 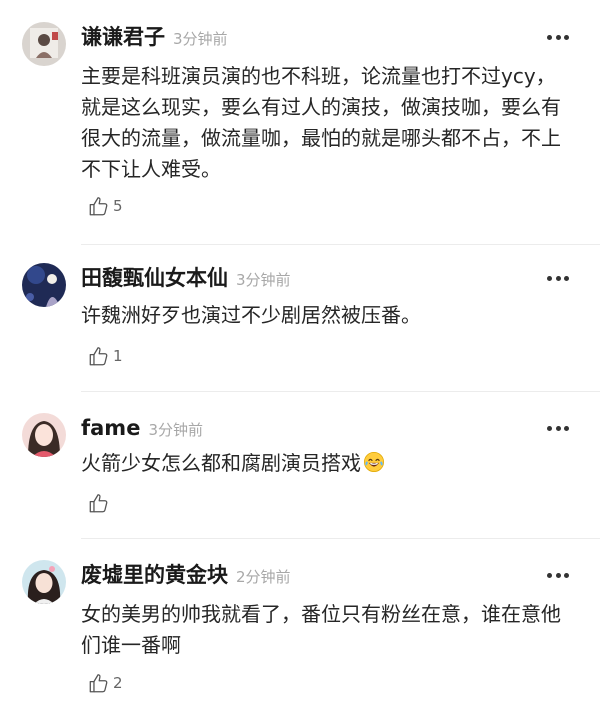 What do you see at coordinates (118, 206) in the screenshot?
I see `like-count: 5` at bounding box center [118, 206].